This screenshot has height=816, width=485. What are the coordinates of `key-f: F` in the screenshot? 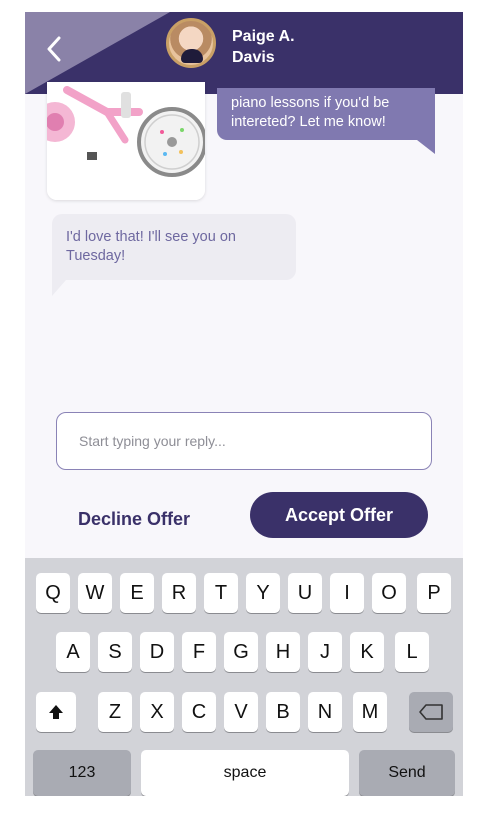 It's located at (199, 652).